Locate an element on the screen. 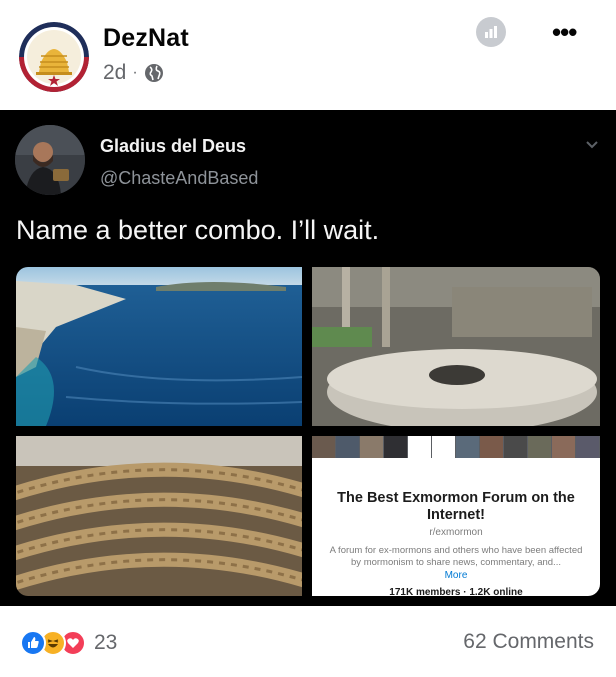 Image resolution: width=616 pixels, height=677 pixels. post-time: 2d is located at coordinates (114, 73).